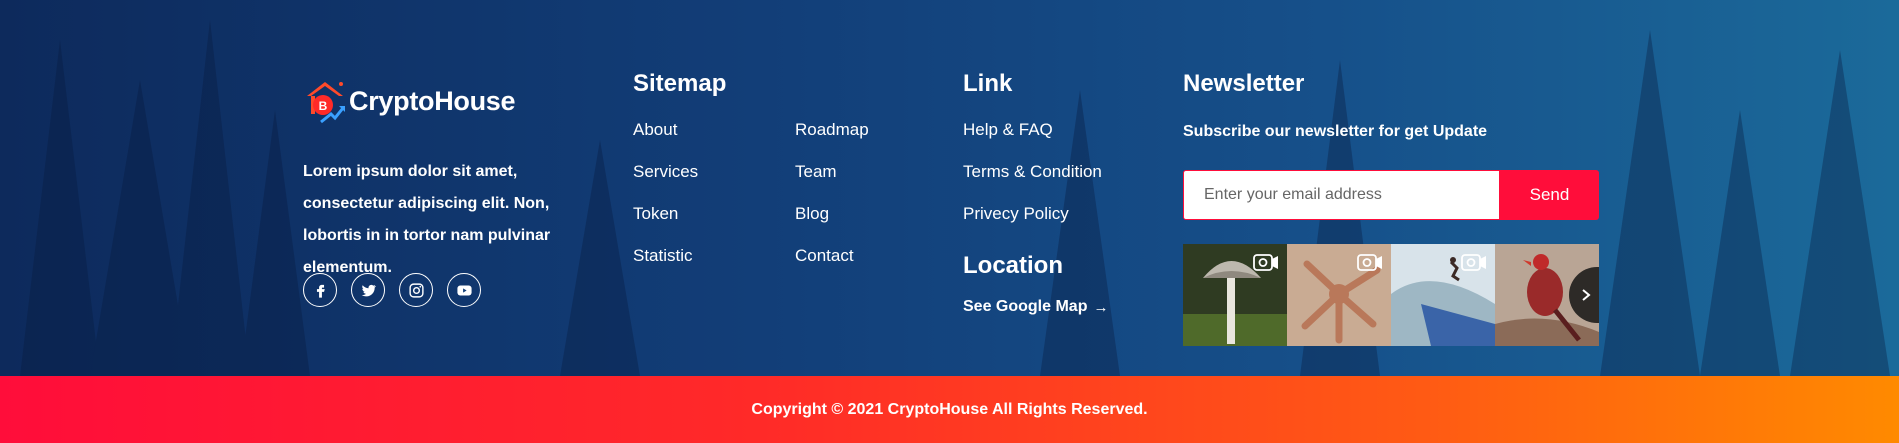  I want to click on gallery-item-starfish, so click(1339, 295).